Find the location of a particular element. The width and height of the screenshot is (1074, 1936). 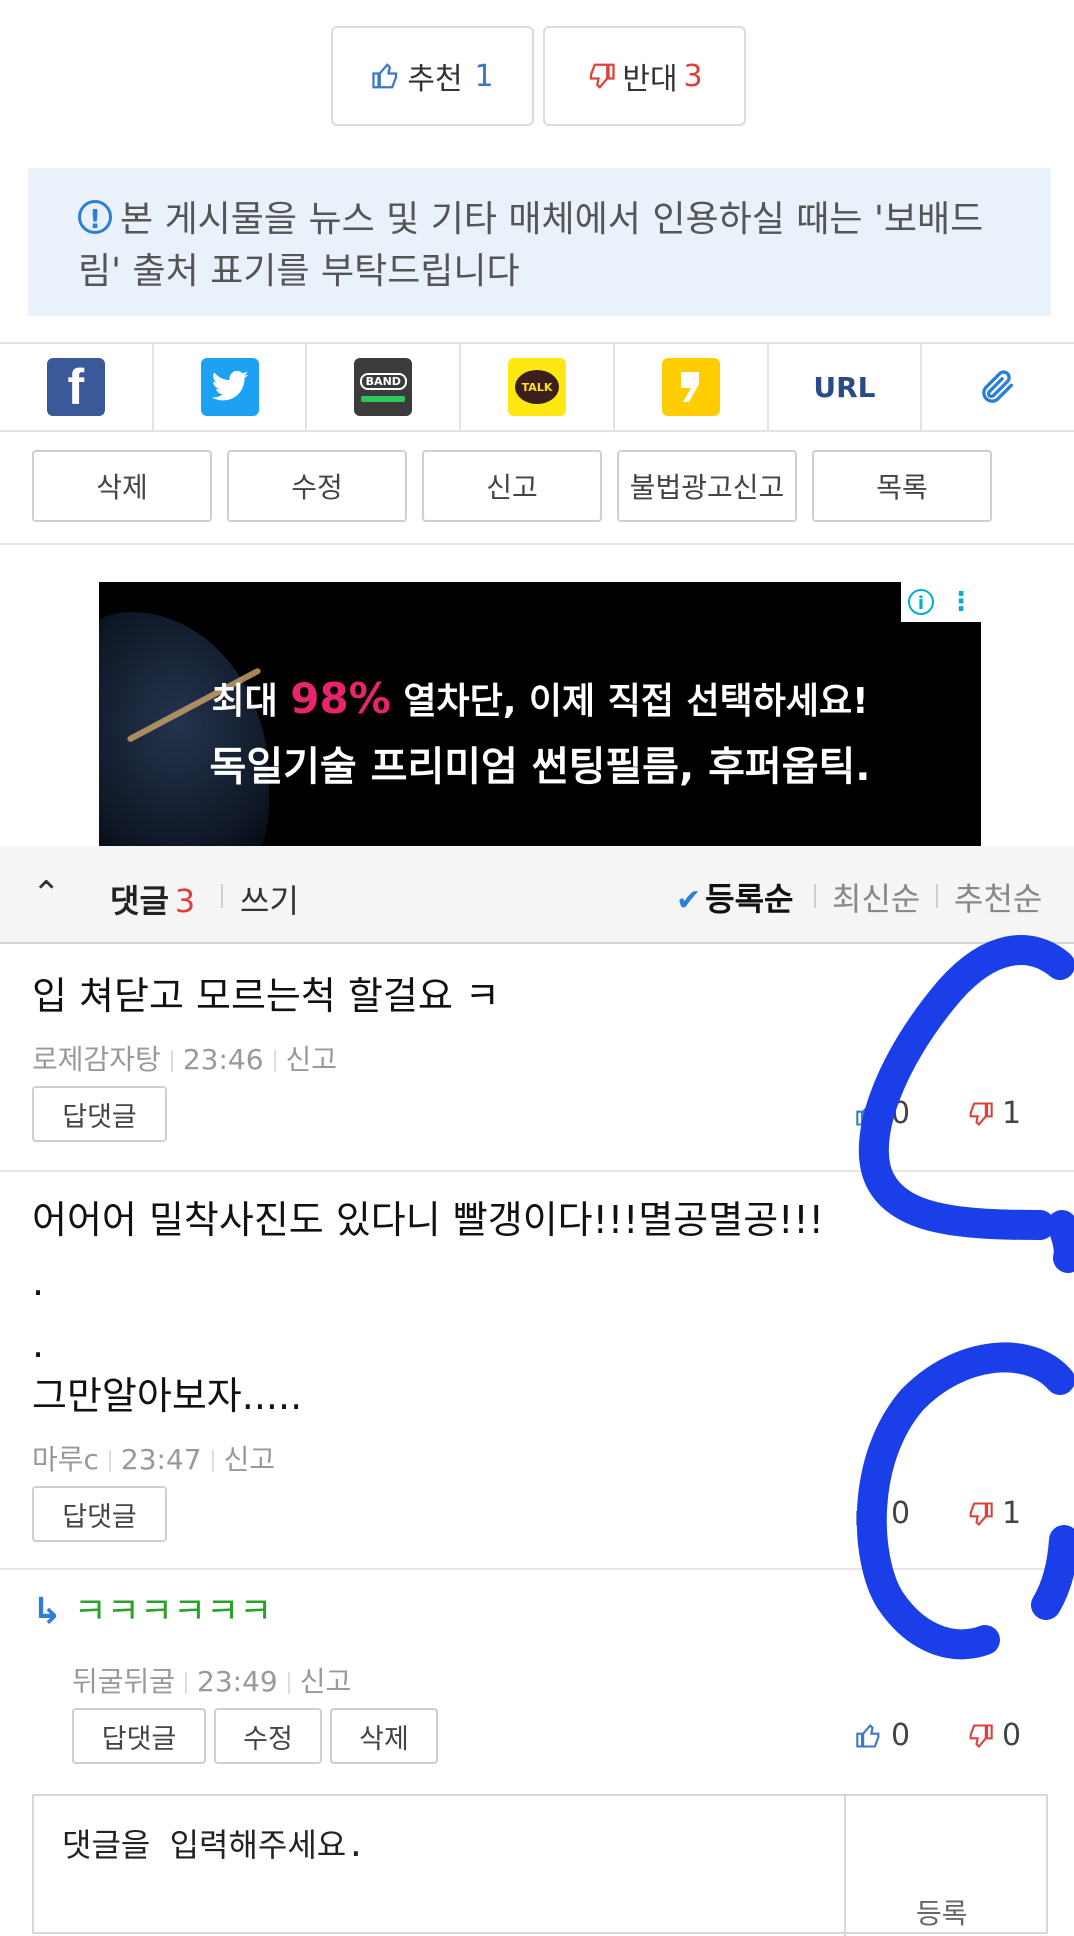

facebook-icon: f is located at coordinates (75, 387).